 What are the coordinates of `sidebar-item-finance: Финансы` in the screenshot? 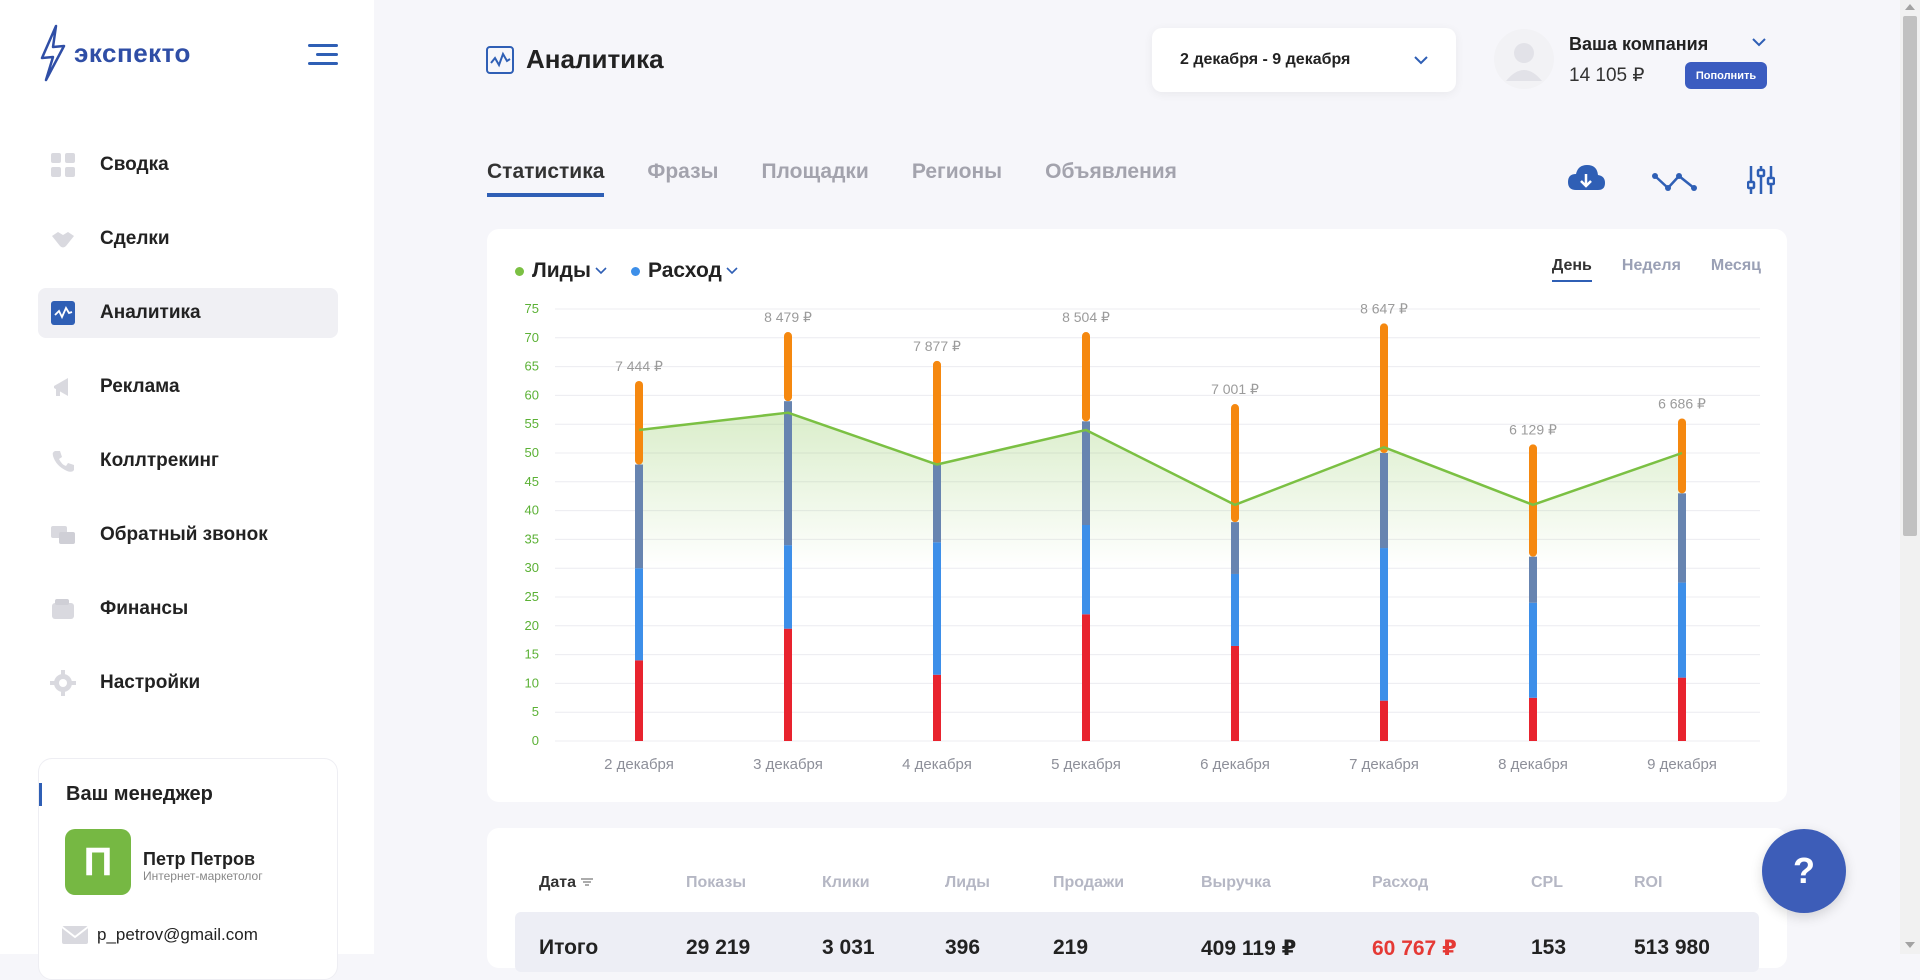 It's located at (188, 609).